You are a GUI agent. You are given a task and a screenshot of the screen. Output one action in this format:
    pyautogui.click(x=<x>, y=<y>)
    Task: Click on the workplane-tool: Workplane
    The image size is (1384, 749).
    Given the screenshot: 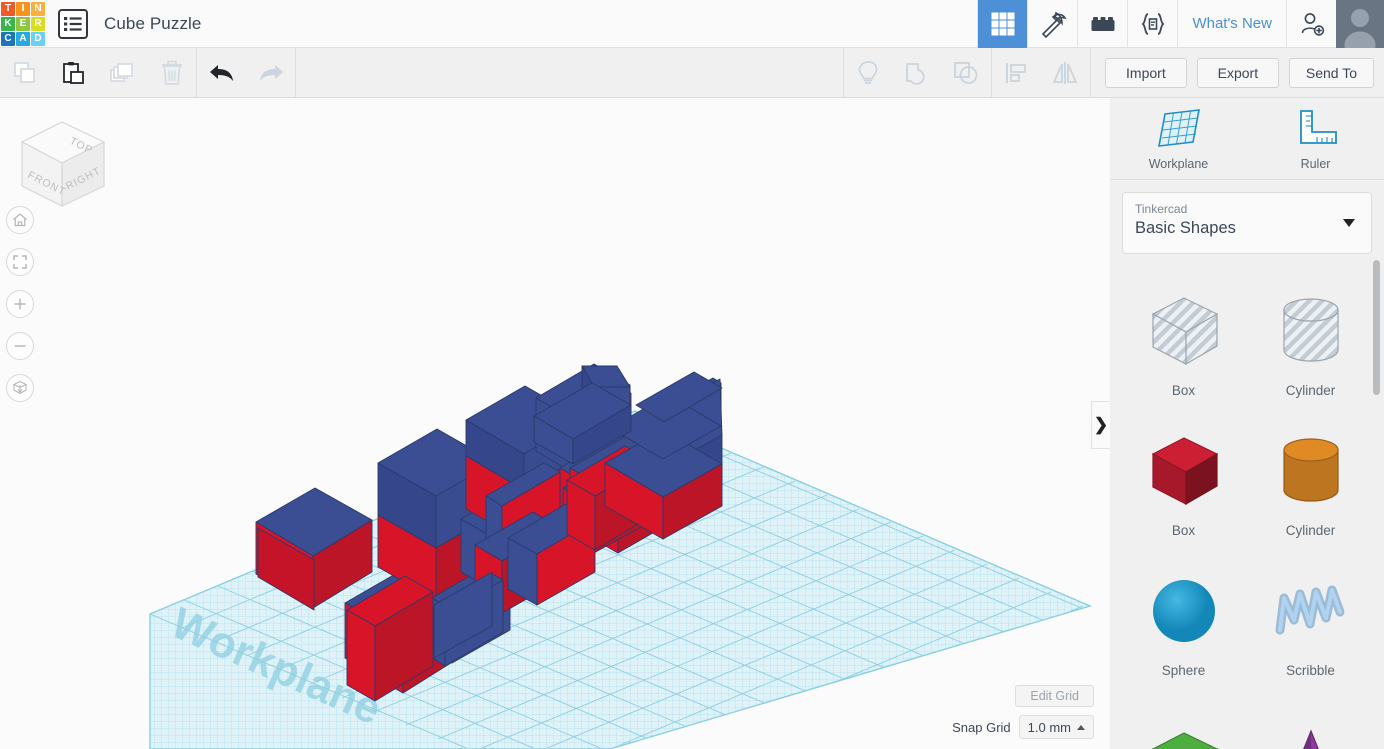 What is the action you would take?
    pyautogui.click(x=1179, y=139)
    